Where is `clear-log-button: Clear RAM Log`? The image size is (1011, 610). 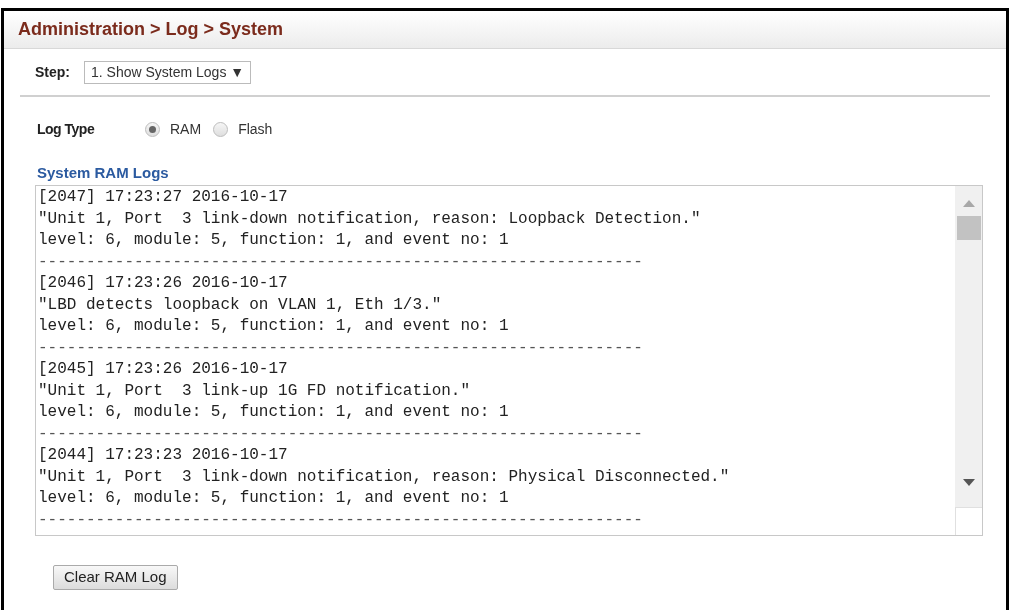
clear-log-button: Clear RAM Log is located at coordinates (115, 577).